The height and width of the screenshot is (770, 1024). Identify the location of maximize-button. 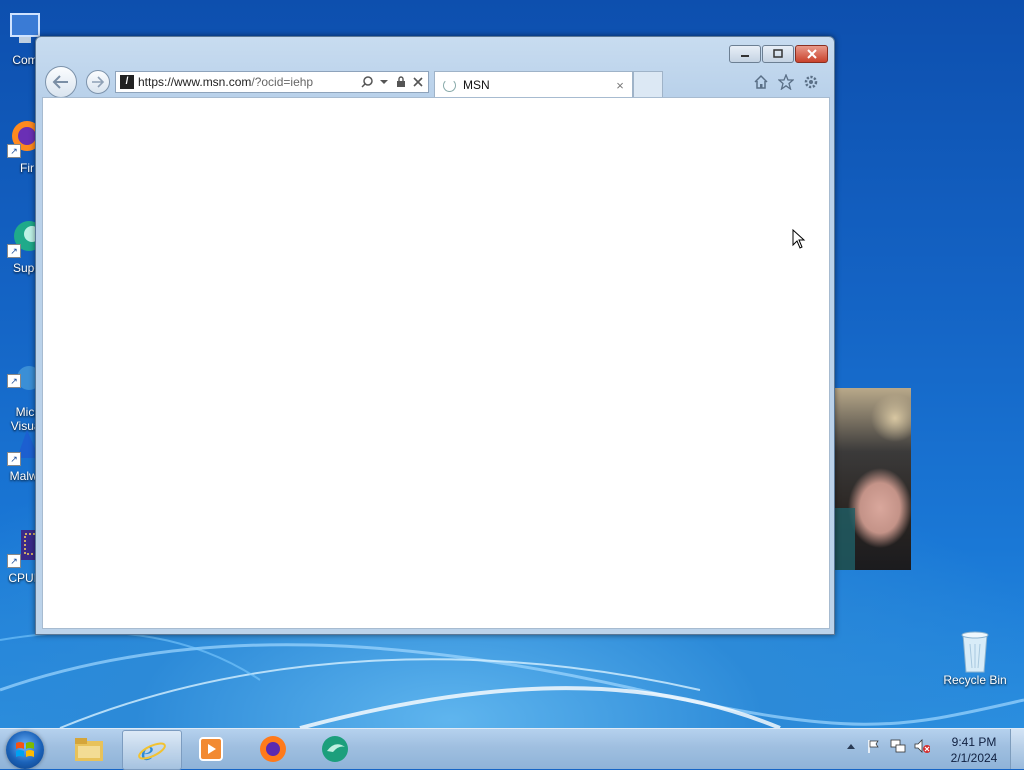
(778, 54).